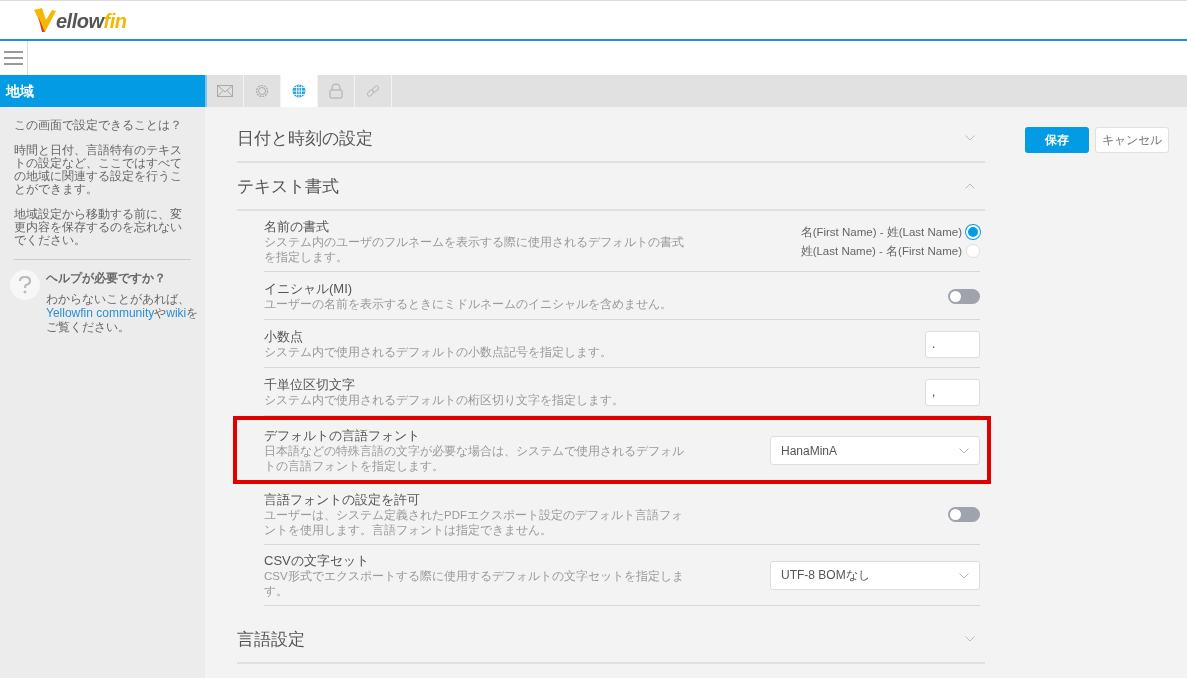 This screenshot has width=1187, height=678. I want to click on setting-description: システム内のユーザのフルネームを表示する際に使用されるデフォルトの書式を指定します。, so click(474, 250).